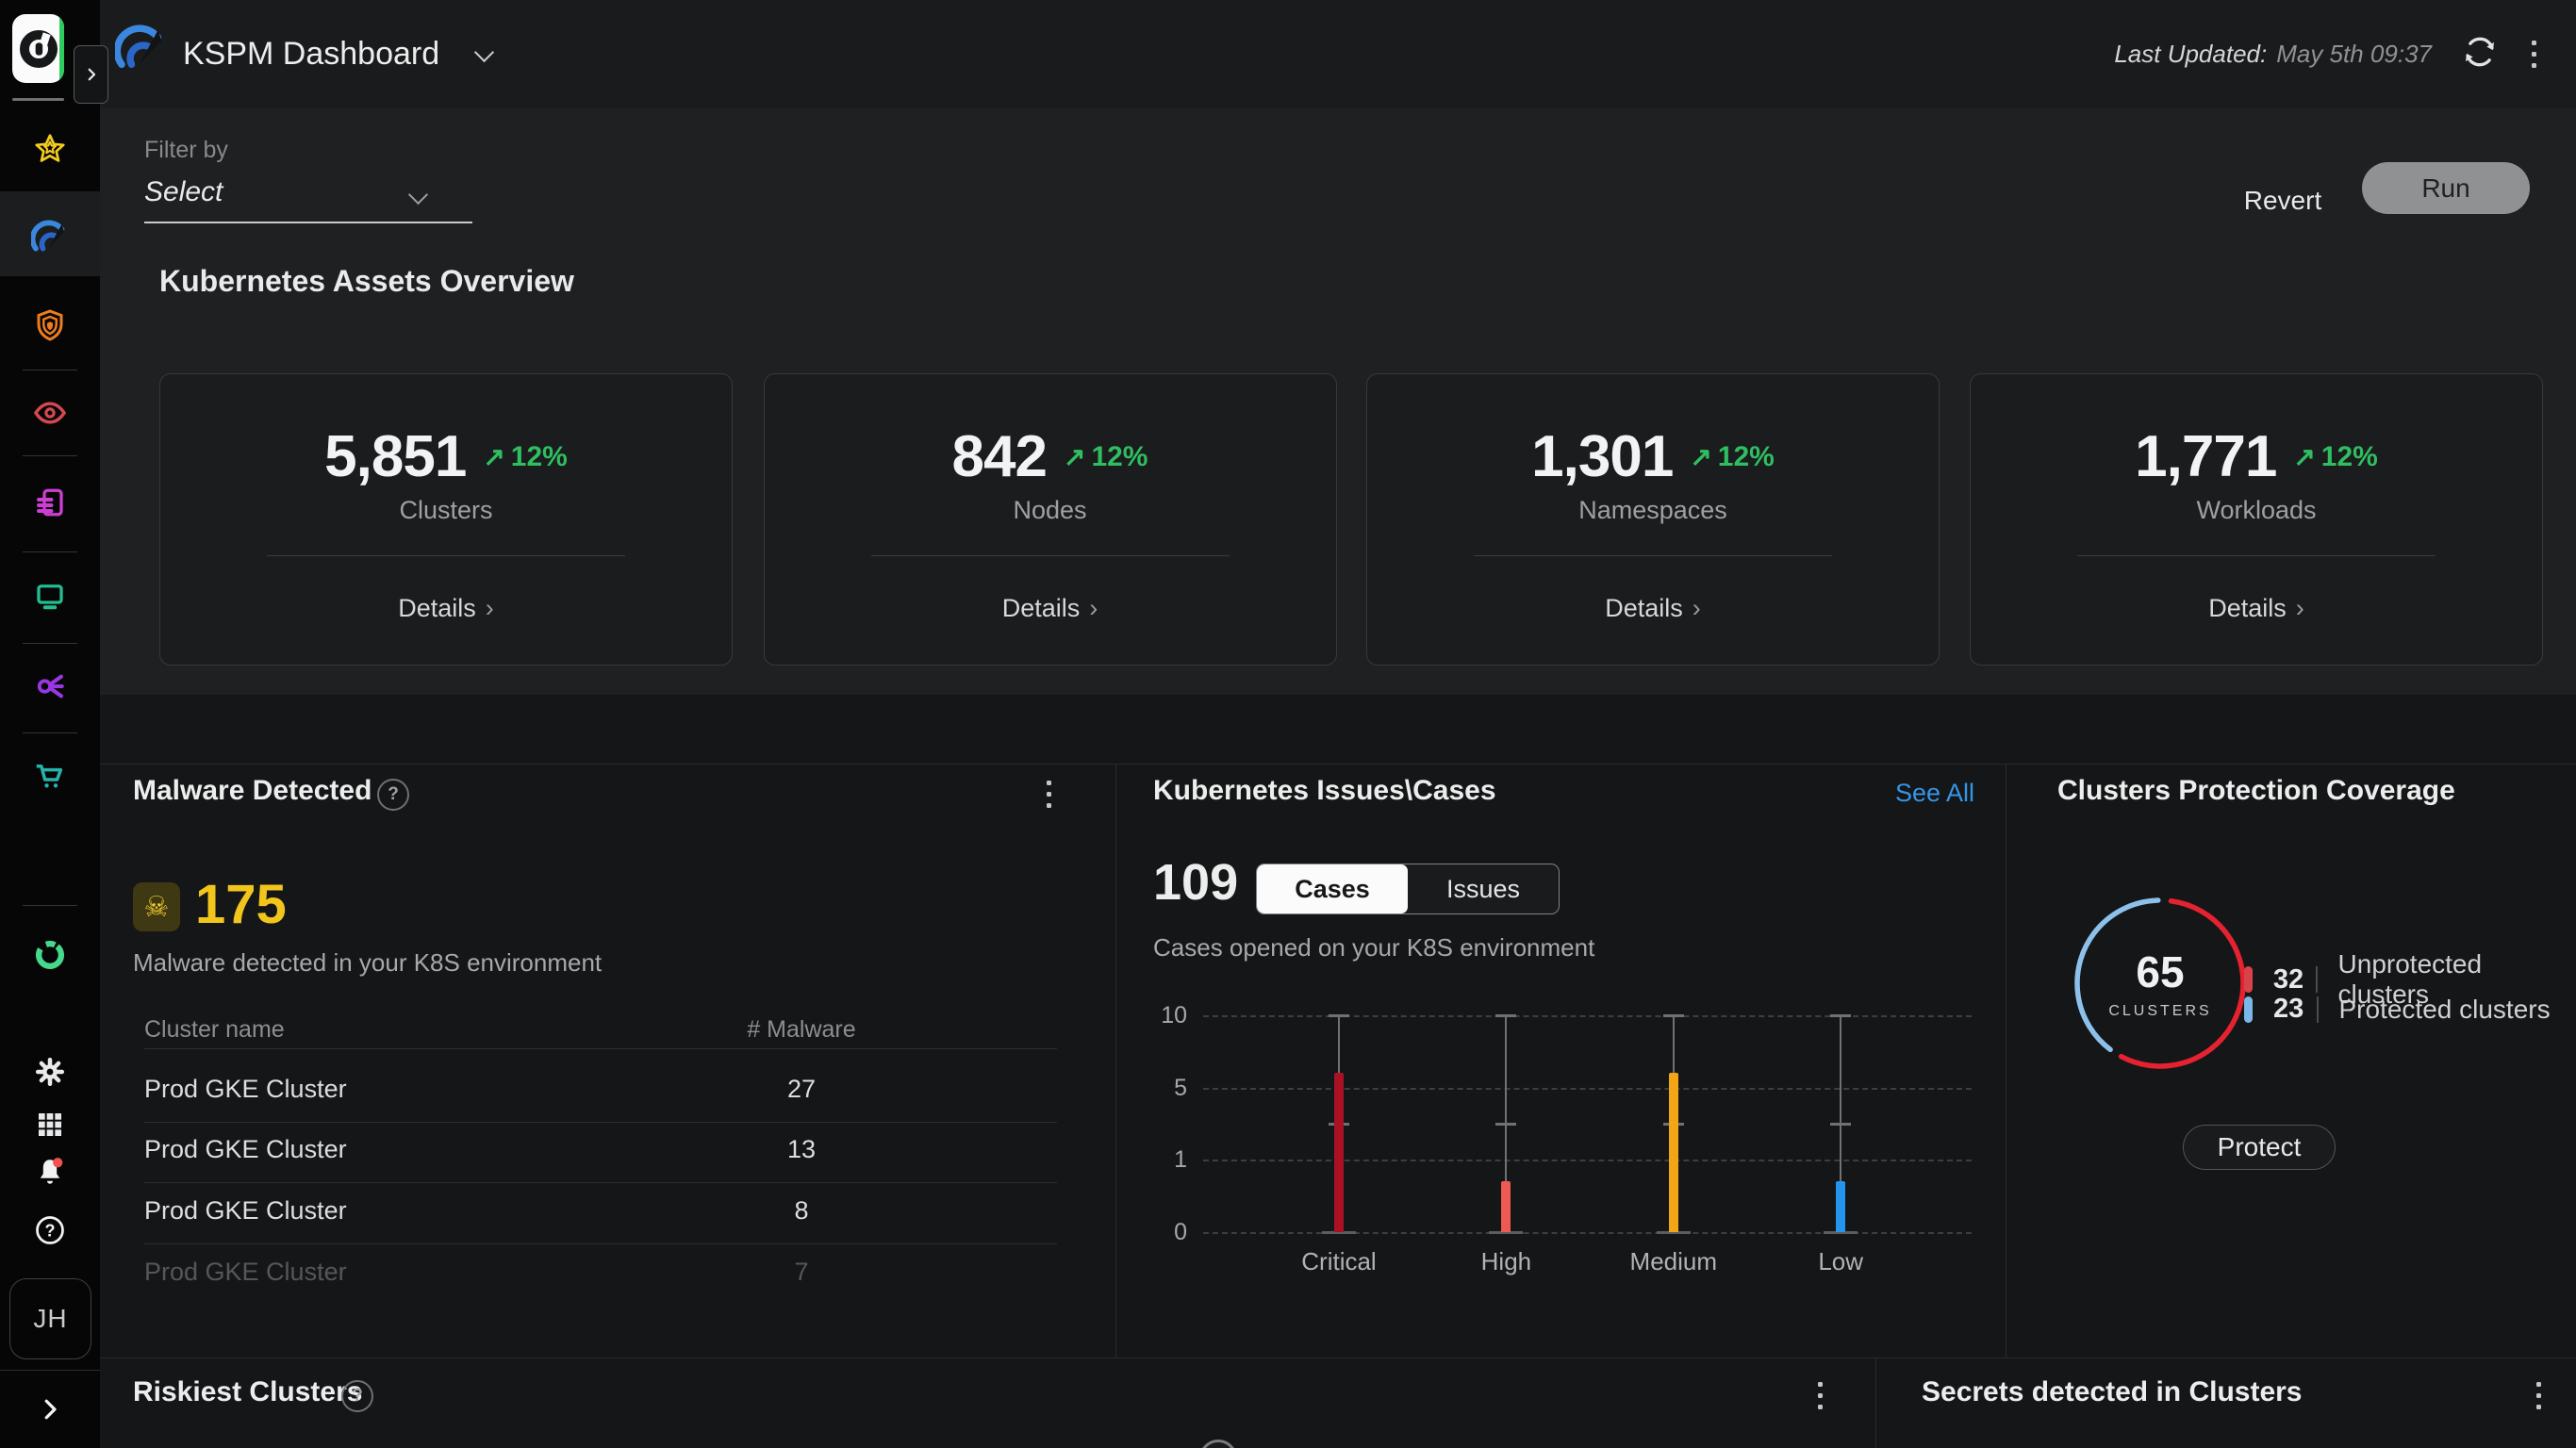 The height and width of the screenshot is (1448, 2576). I want to click on tab-cases: Cases, so click(1332, 888).